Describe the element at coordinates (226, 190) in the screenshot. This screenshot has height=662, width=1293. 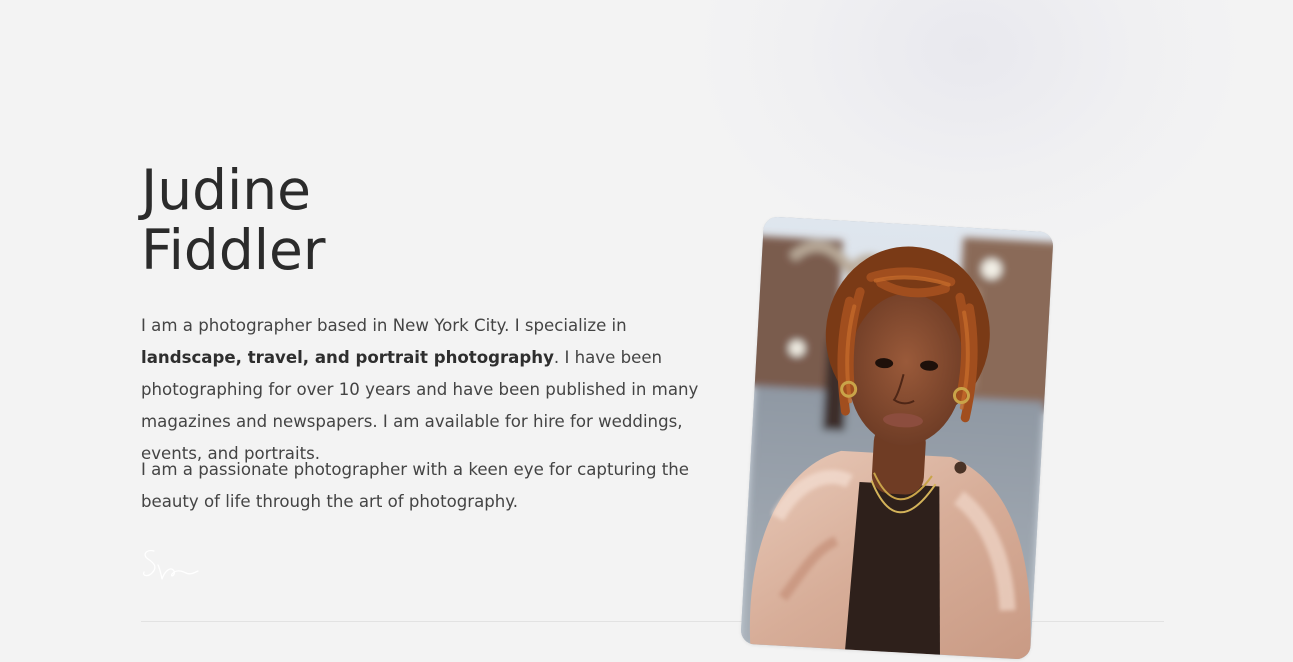
I see `first-name: Judine` at that location.